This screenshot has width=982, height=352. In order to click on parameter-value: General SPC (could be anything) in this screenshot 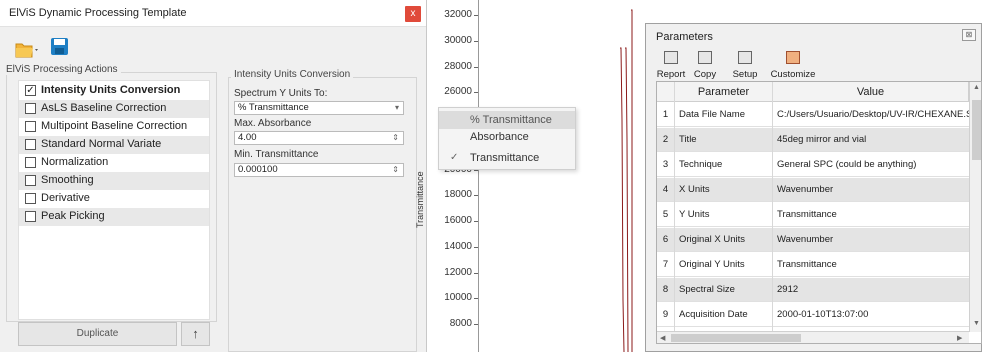, I will do `click(847, 164)`.